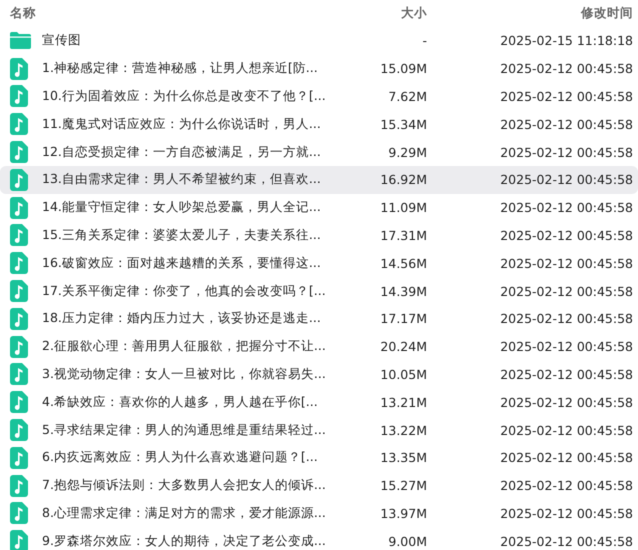 This screenshot has width=638, height=550. What do you see at coordinates (403, 291) in the screenshot?
I see `file-size: 14.39M` at bounding box center [403, 291].